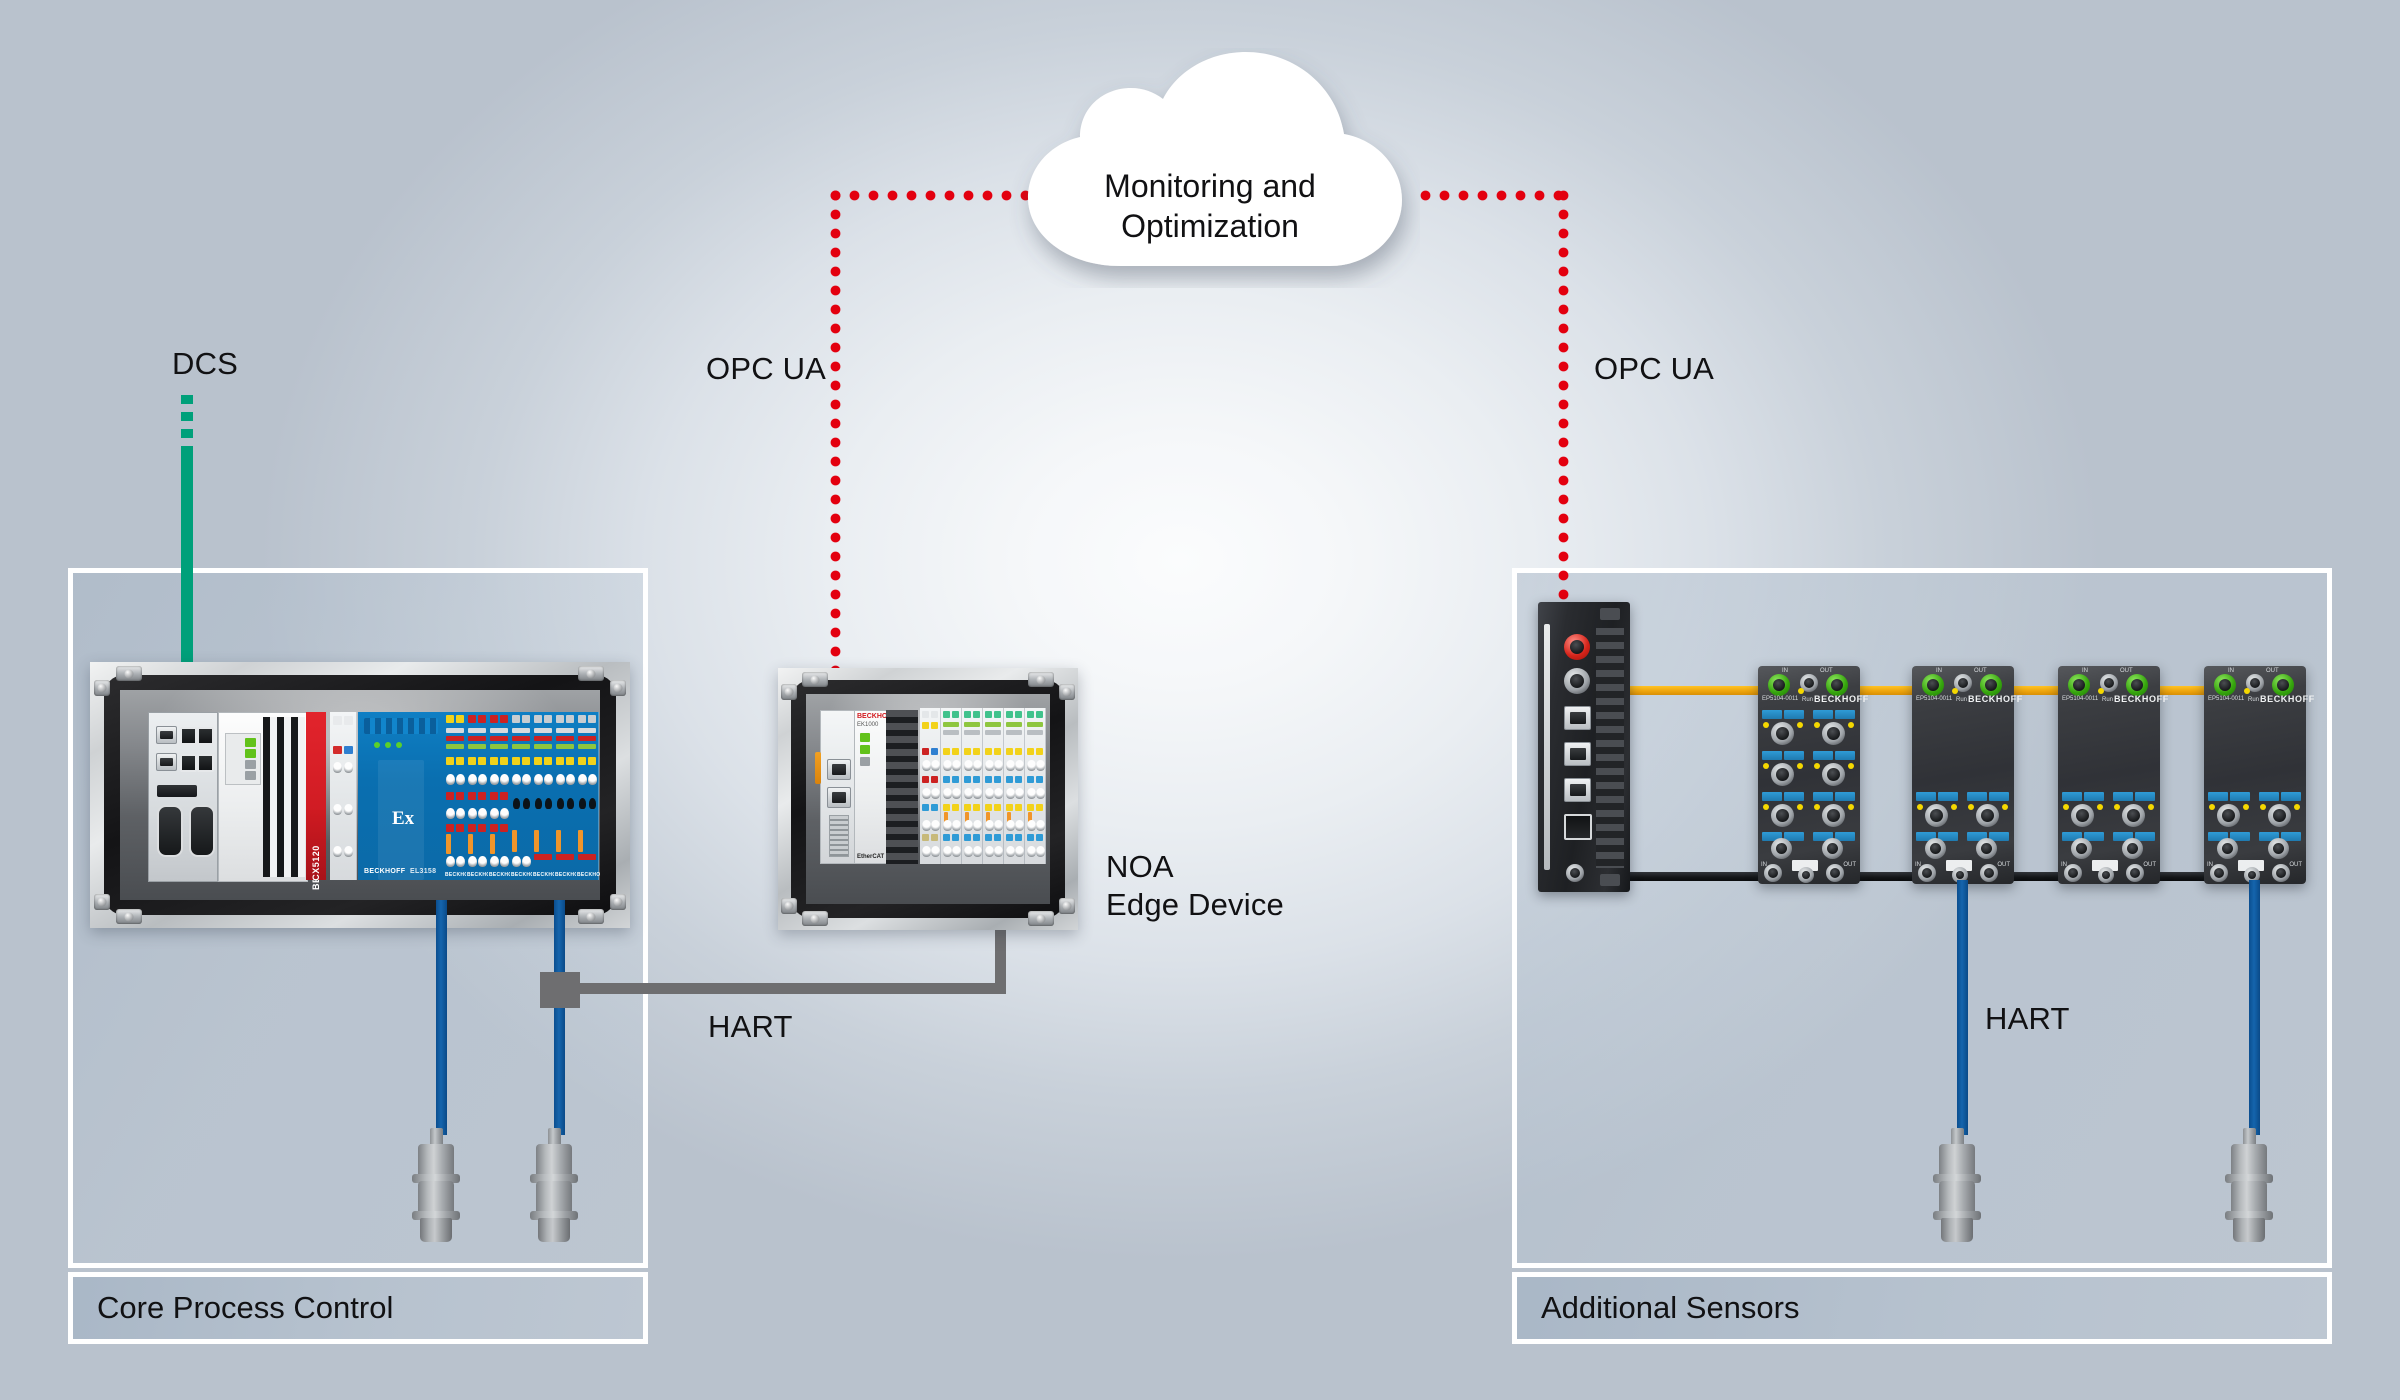  I want to click on label-opc-ua-left: OPC UA, so click(766, 368).